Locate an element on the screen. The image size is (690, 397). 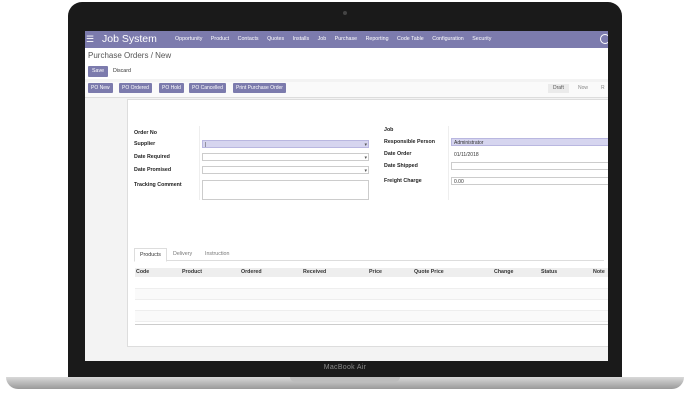
tab-delivery: Delivery is located at coordinates (182, 254).